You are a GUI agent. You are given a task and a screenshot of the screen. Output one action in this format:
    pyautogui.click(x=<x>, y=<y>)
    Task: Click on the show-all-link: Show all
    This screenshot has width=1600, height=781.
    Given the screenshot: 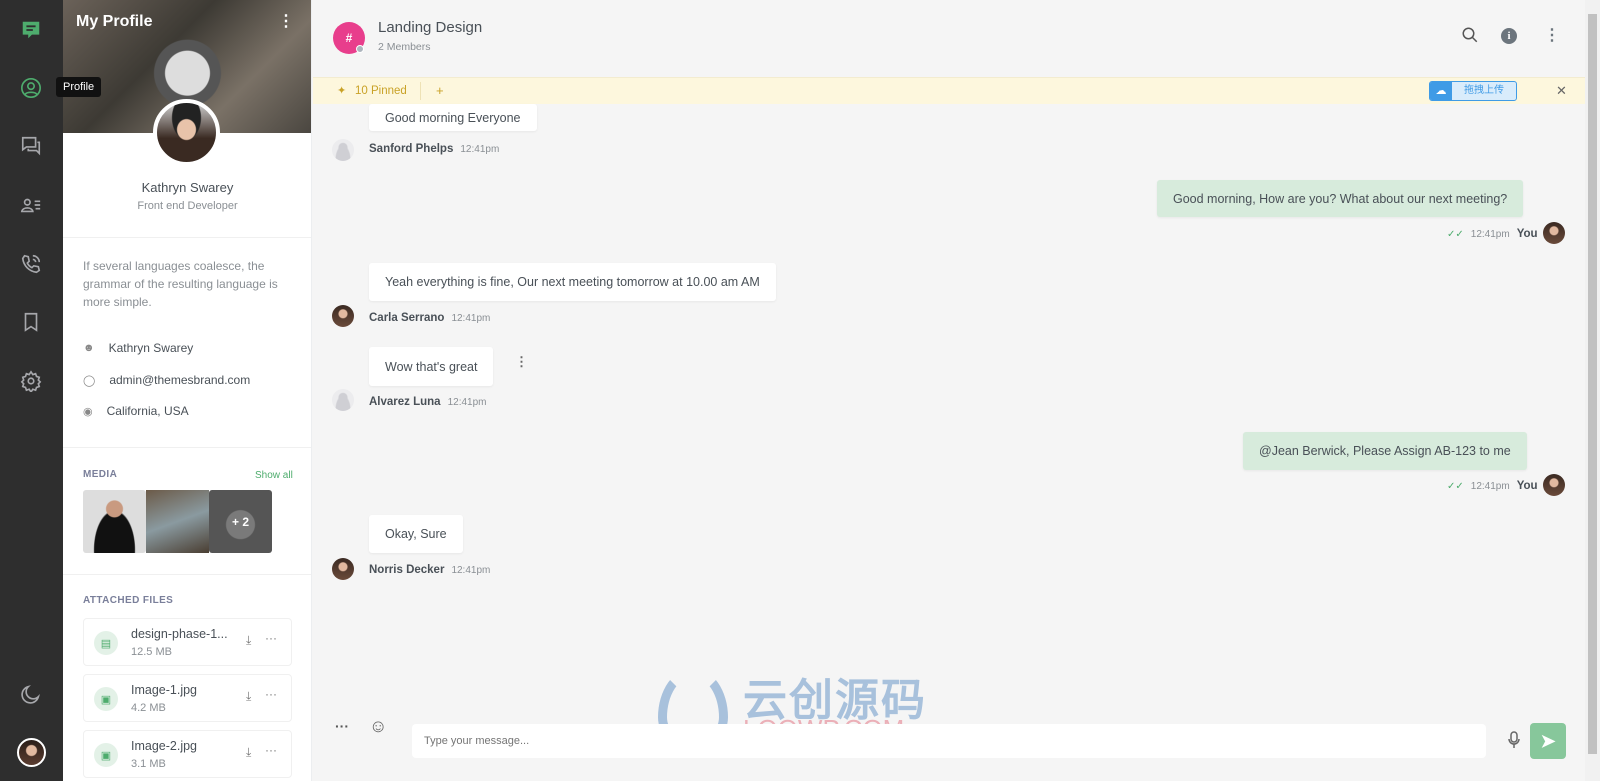 What is the action you would take?
    pyautogui.click(x=274, y=475)
    